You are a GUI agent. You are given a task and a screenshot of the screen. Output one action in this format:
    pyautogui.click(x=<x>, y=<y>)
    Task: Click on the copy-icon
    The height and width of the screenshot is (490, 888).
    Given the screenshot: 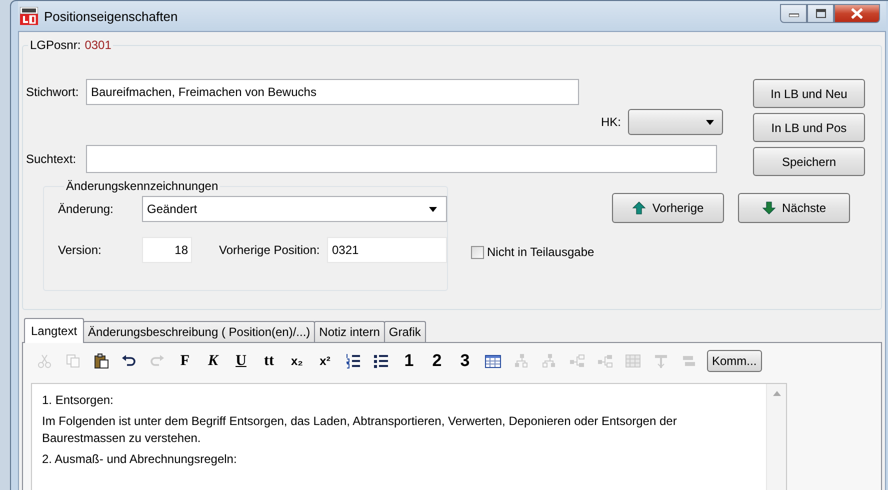 What is the action you would take?
    pyautogui.click(x=73, y=361)
    